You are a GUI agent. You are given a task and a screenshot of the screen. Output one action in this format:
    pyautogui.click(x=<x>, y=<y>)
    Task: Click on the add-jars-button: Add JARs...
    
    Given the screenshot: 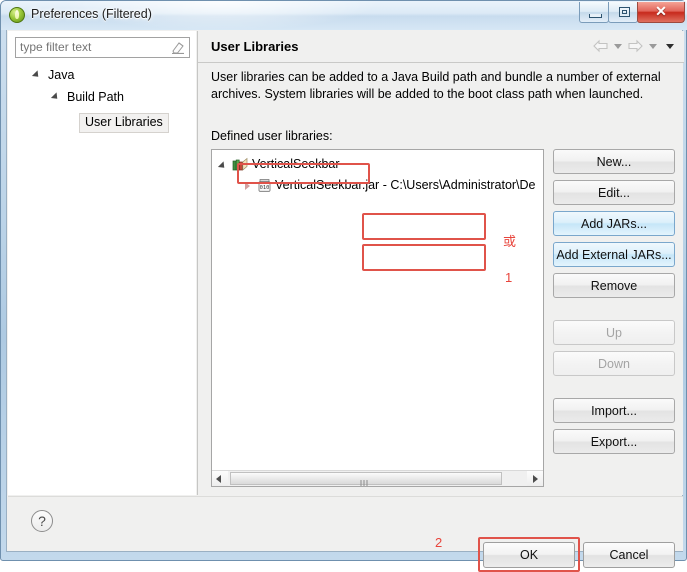 What is the action you would take?
    pyautogui.click(x=614, y=223)
    